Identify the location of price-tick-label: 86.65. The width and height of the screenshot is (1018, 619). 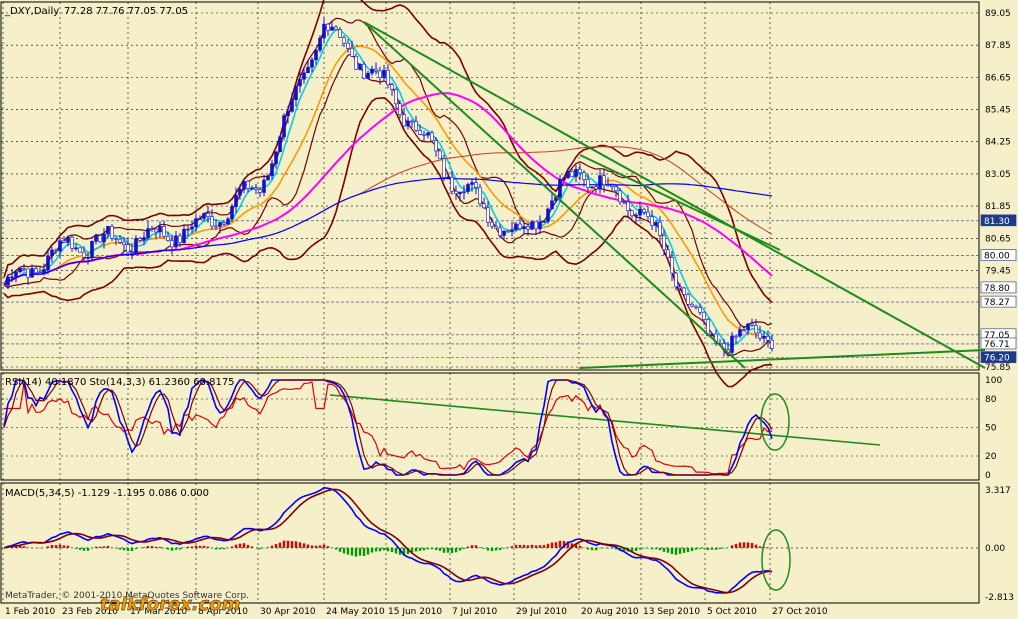
(998, 78).